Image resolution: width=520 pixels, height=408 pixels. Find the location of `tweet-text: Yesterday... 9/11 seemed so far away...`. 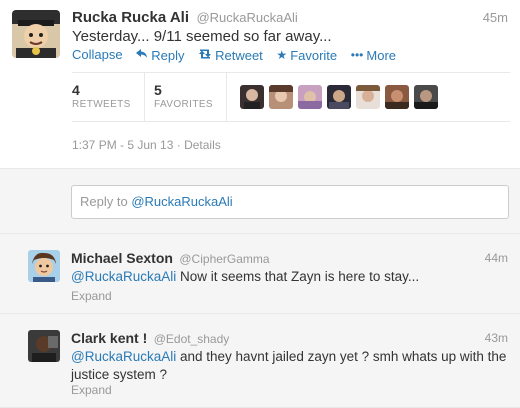

tweet-text: Yesterday... 9/11 seemed so far away... is located at coordinates (202, 36).